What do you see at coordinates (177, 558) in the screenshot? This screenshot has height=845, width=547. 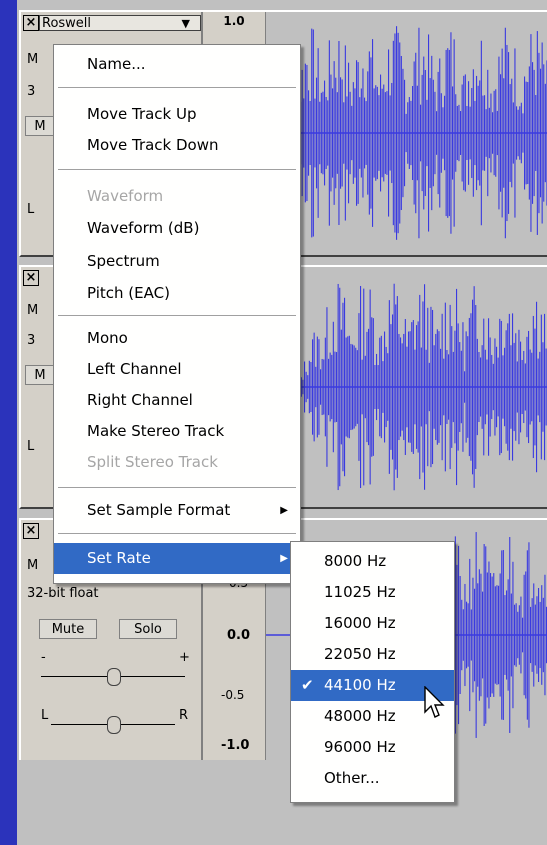 I see `menu-item-set-rate: Set Rate ▶` at bounding box center [177, 558].